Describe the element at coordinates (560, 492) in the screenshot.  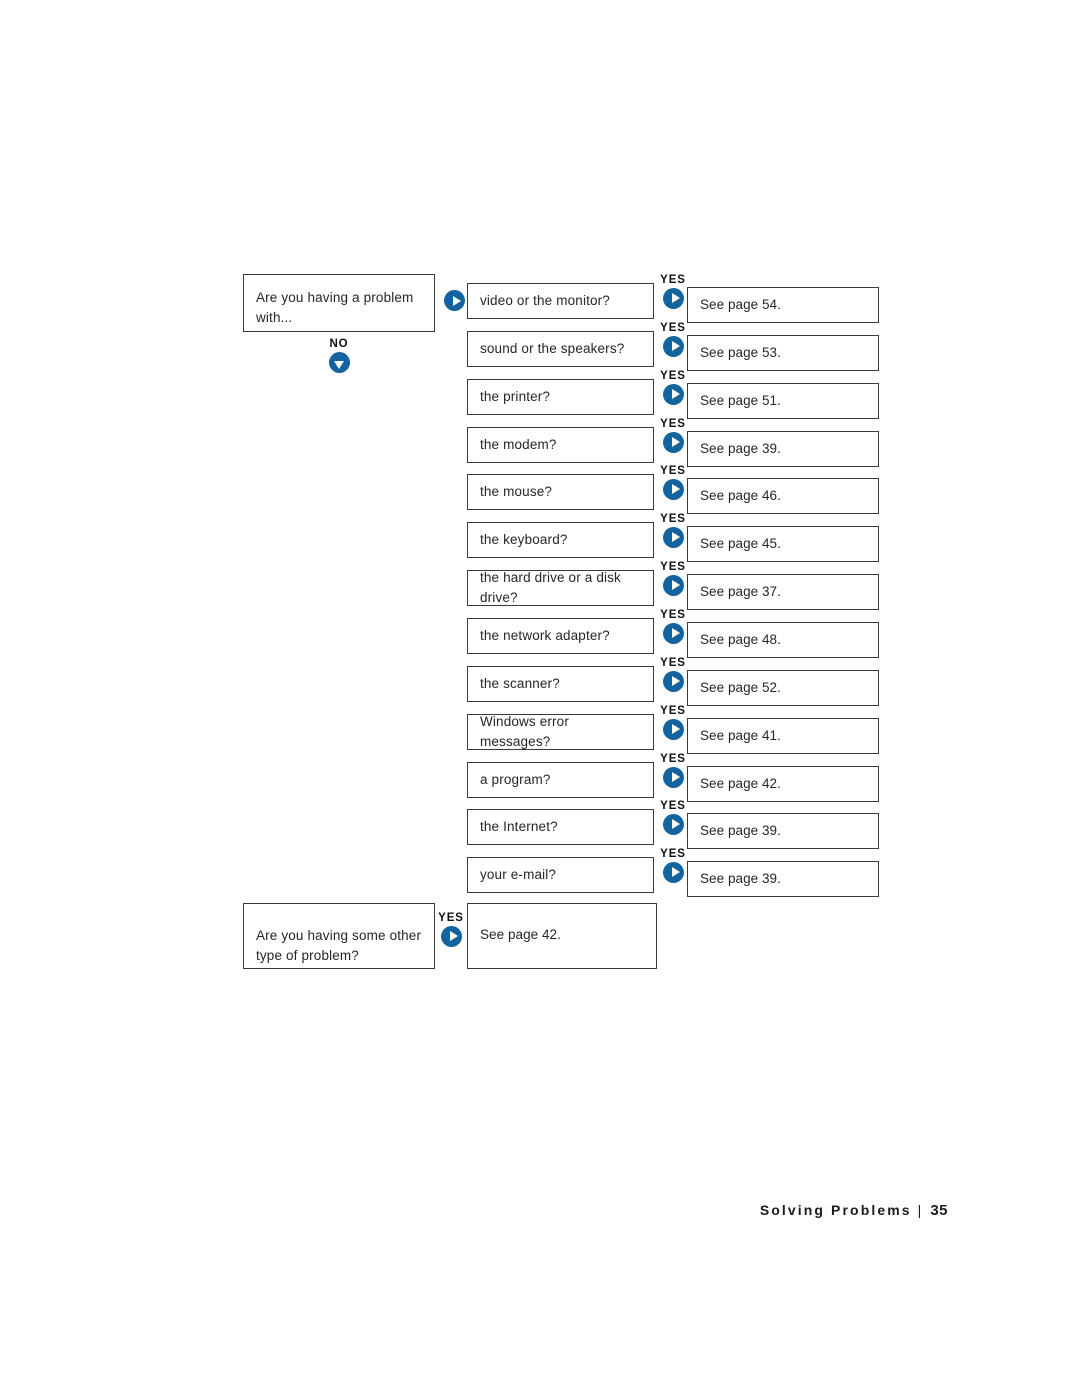
I see `question-box: the mouse?` at that location.